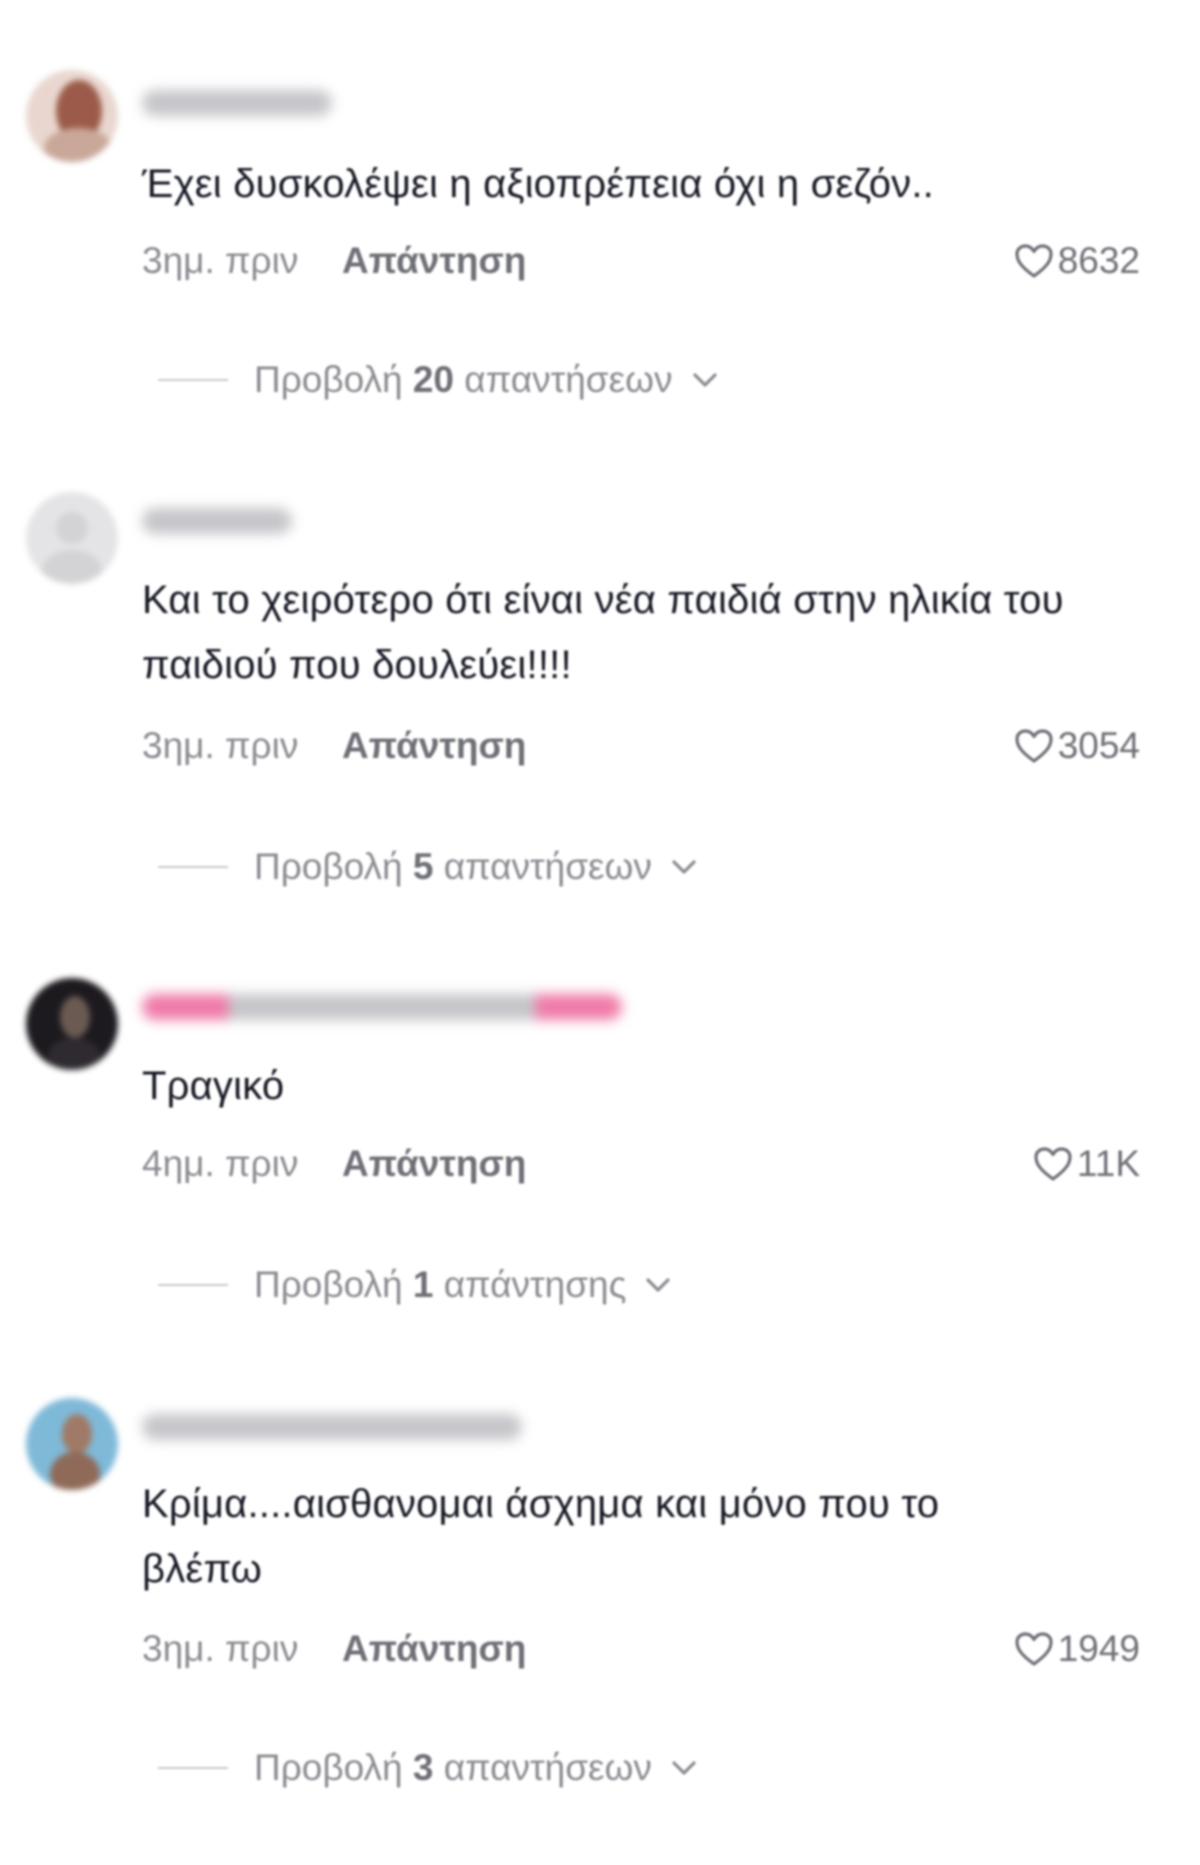 This screenshot has width=1200, height=1865. I want to click on comment-text: Τραγικό, so click(213, 1086).